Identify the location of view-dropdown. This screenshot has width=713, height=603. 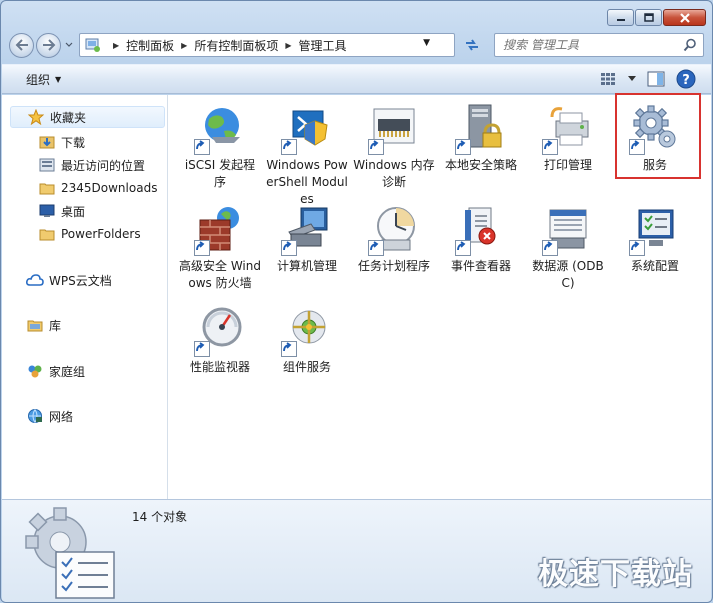
(632, 79).